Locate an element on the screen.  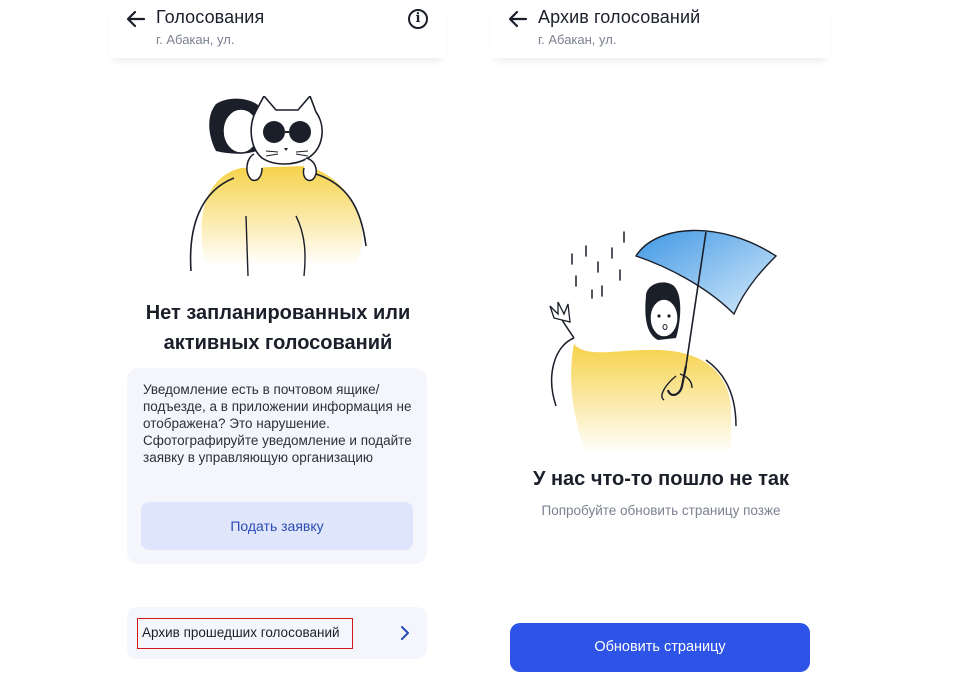
page-title: Архив голосований is located at coordinates (619, 17).